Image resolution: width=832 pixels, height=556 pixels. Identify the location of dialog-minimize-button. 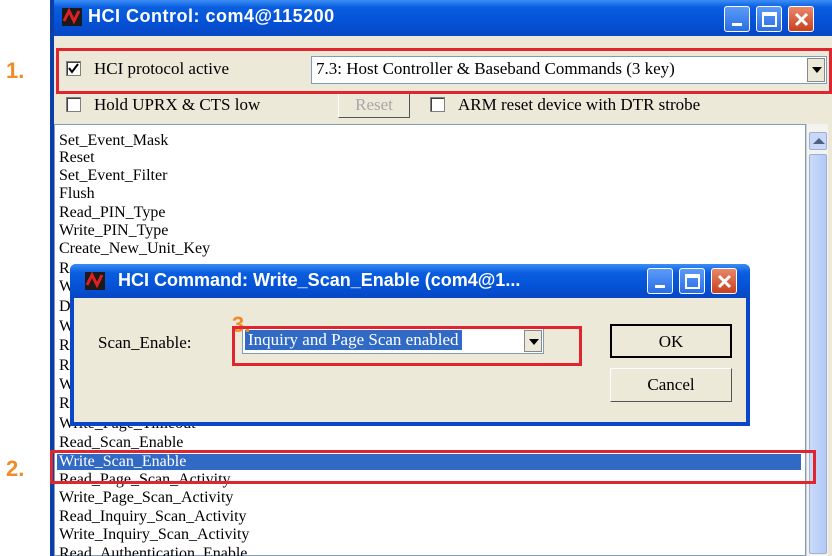
(660, 281).